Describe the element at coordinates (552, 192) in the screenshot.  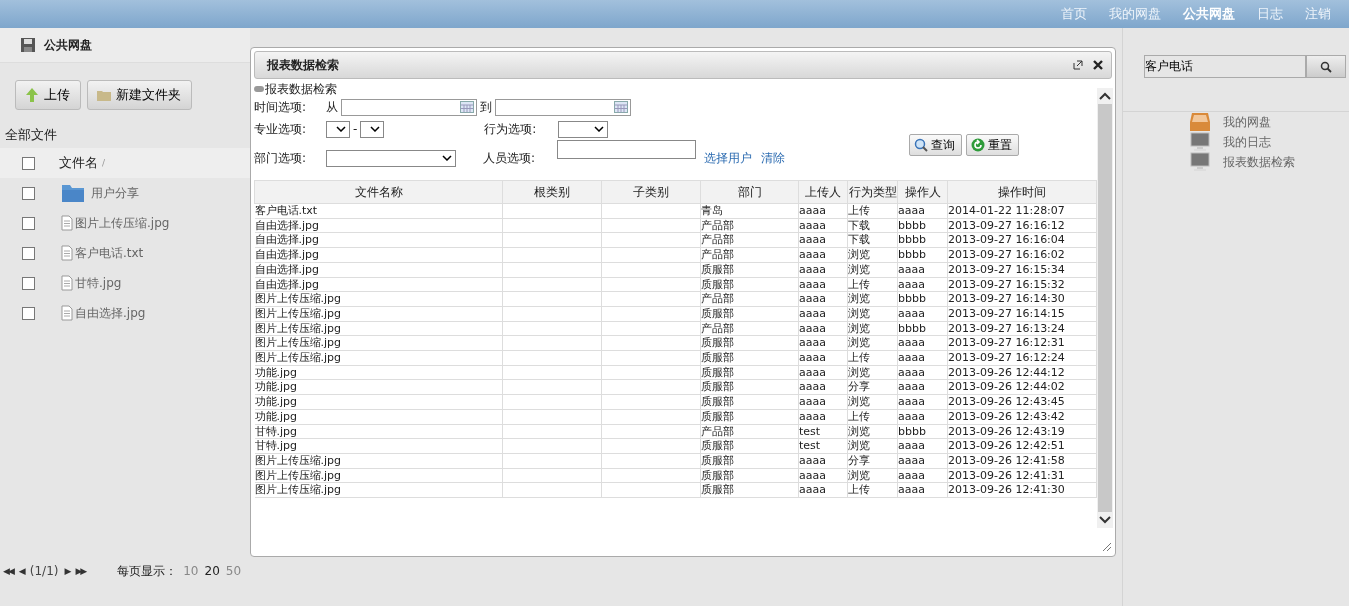
I see `column-header: 根类别` at that location.